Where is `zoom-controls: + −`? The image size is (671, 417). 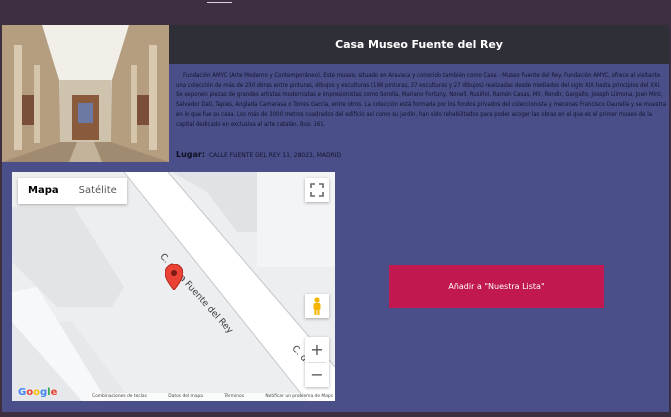 zoom-controls: + − is located at coordinates (317, 362).